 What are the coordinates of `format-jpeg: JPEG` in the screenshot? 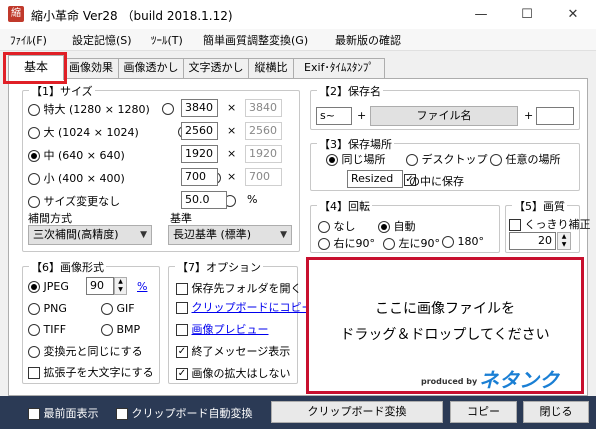 It's located at (48, 286).